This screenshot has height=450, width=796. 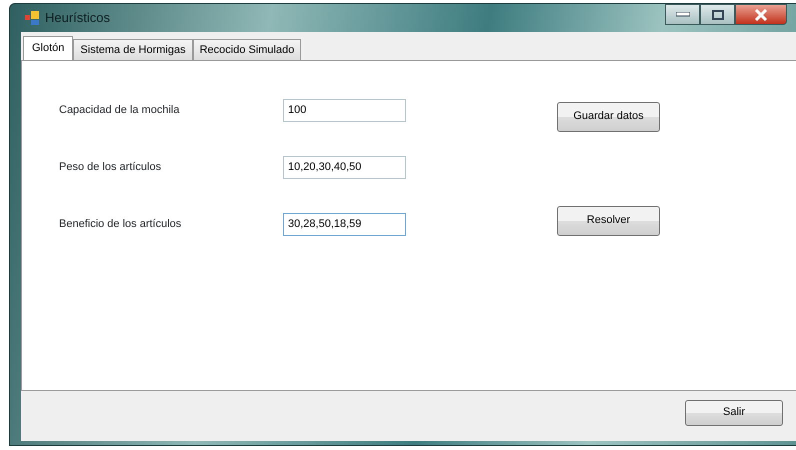 What do you see at coordinates (119, 110) in the screenshot?
I see `field-label: Capacidad de la mochila` at bounding box center [119, 110].